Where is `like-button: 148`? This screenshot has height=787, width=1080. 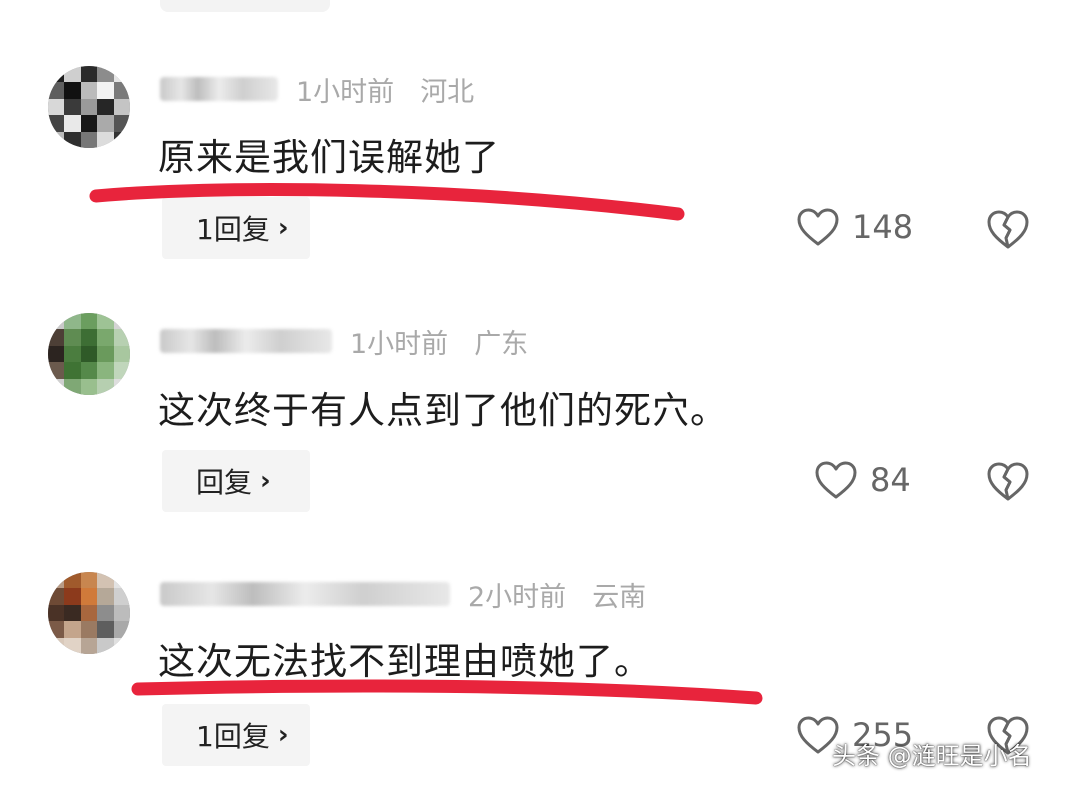 like-button: 148 is located at coordinates (854, 227).